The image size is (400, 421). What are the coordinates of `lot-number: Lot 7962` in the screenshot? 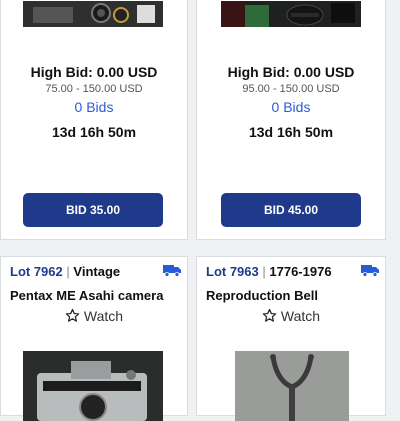 It's located at (36, 271).